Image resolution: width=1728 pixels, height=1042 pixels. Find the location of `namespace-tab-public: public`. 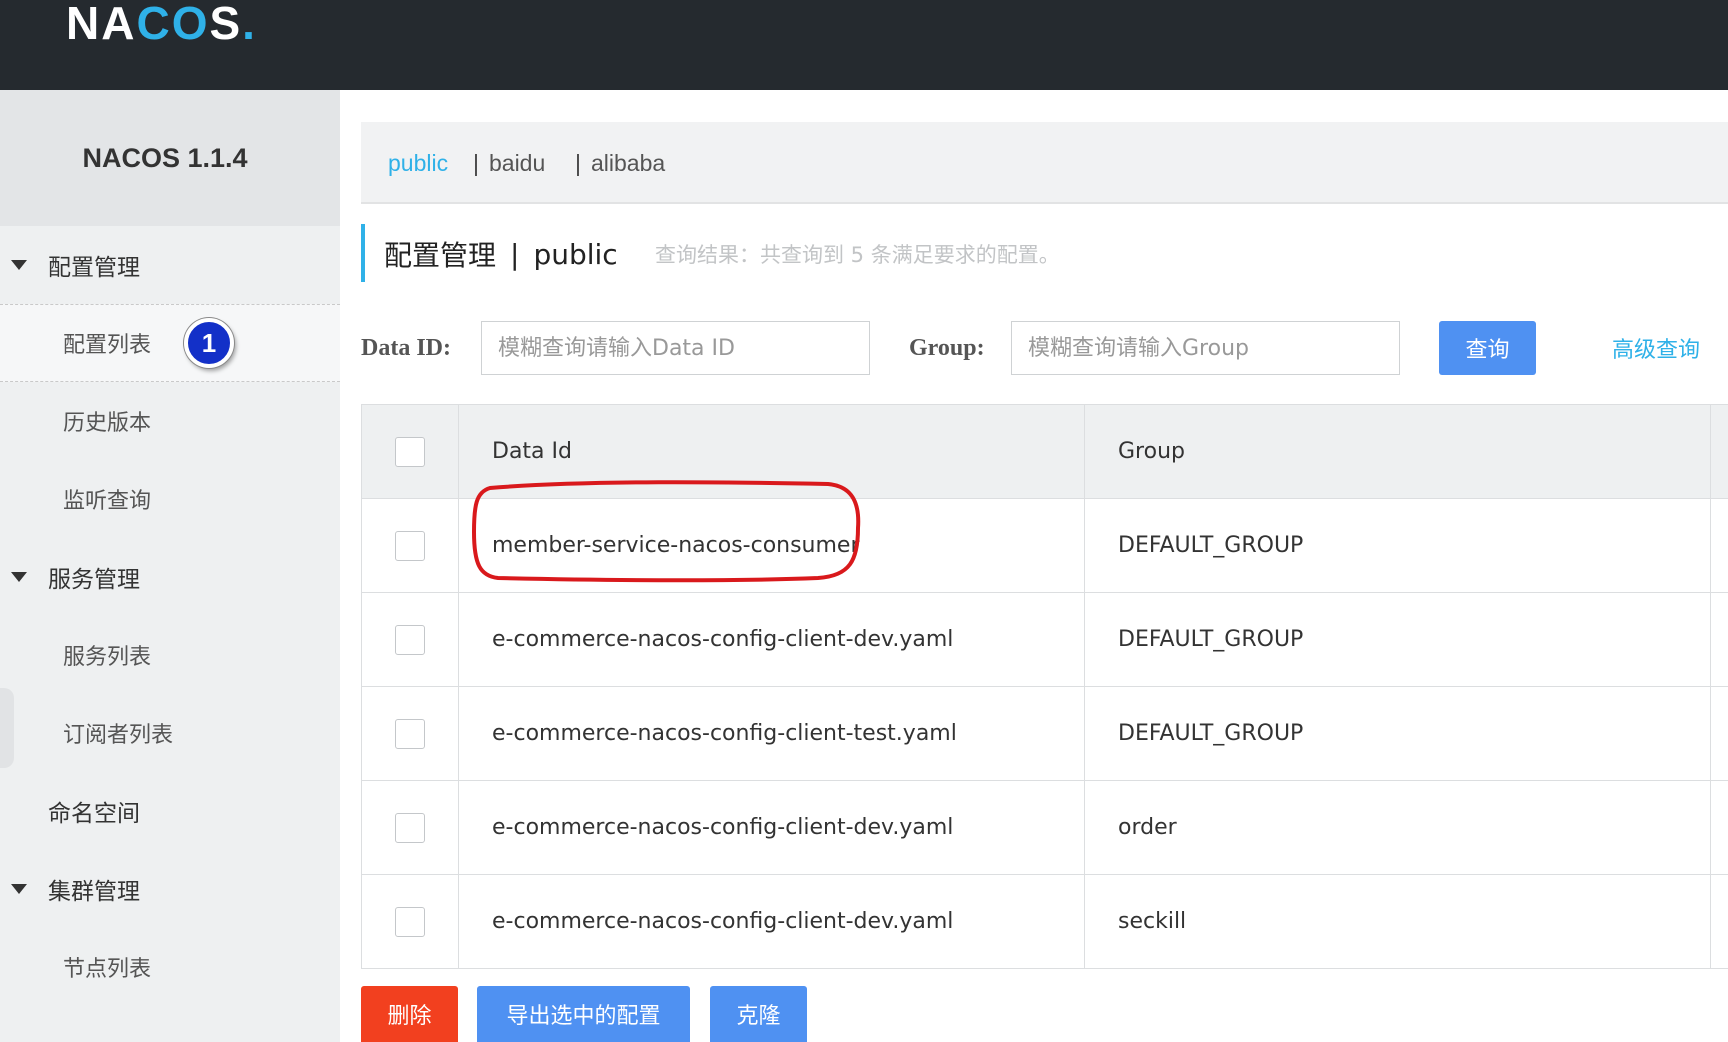

namespace-tab-public: public is located at coordinates (418, 163).